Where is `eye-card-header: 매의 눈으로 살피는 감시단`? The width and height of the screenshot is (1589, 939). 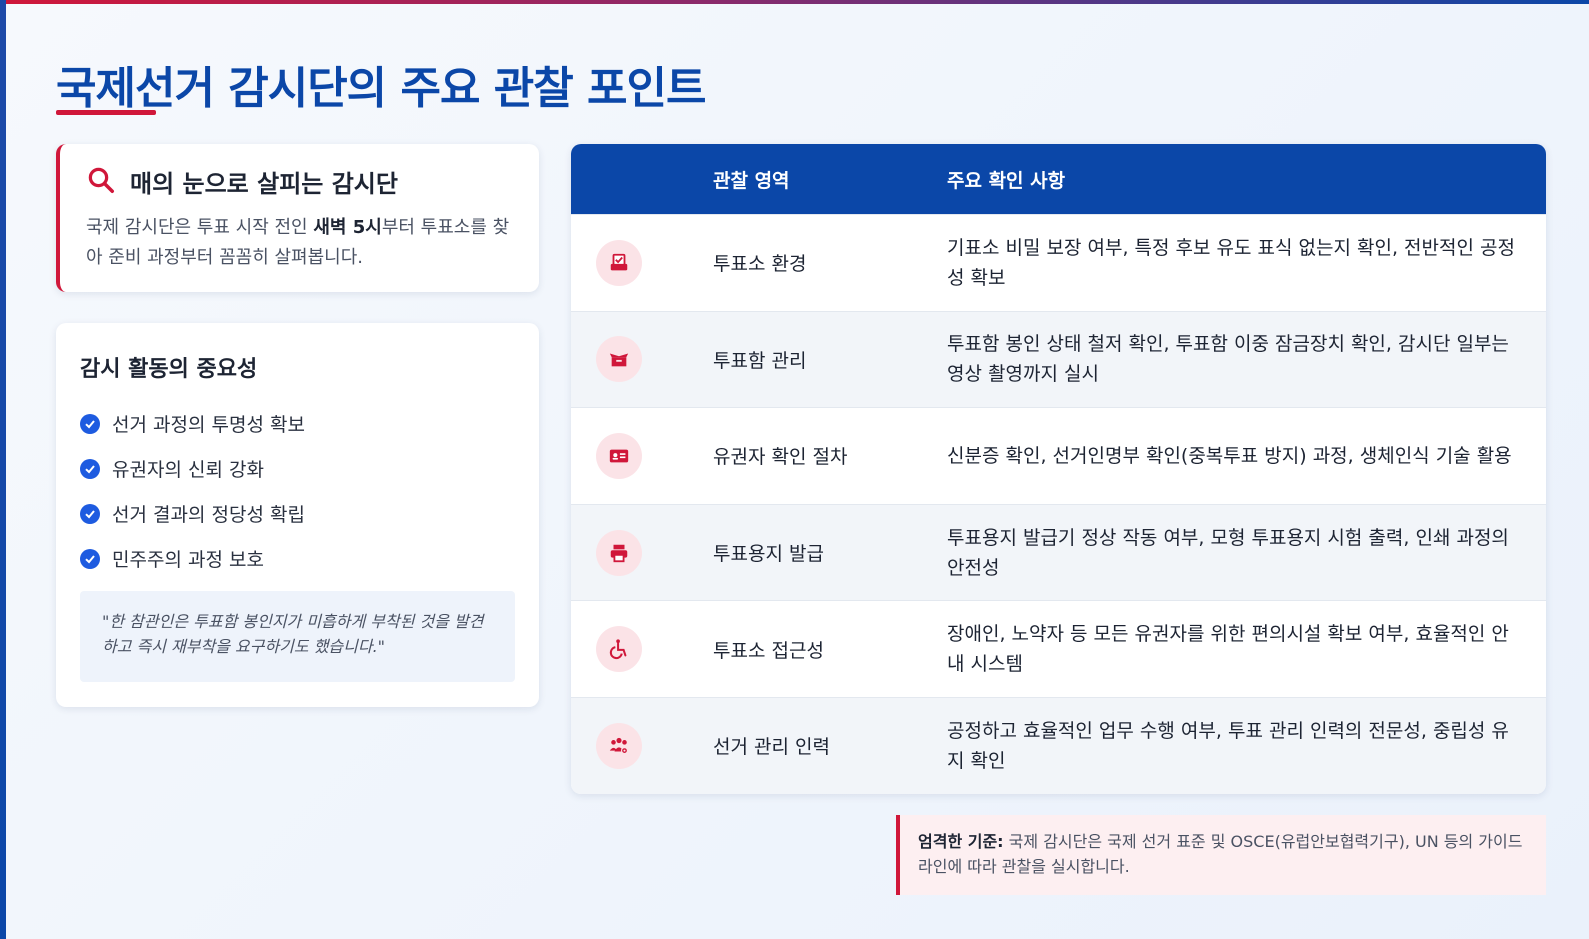 eye-card-header: 매의 눈으로 살피는 감시단 is located at coordinates (299, 181).